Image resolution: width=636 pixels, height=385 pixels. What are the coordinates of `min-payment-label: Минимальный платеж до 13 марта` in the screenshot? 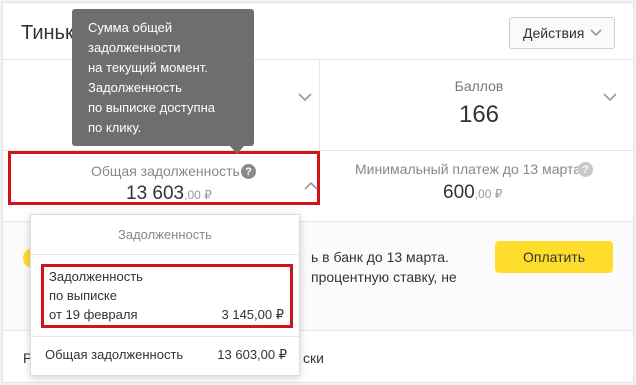 It's located at (468, 169).